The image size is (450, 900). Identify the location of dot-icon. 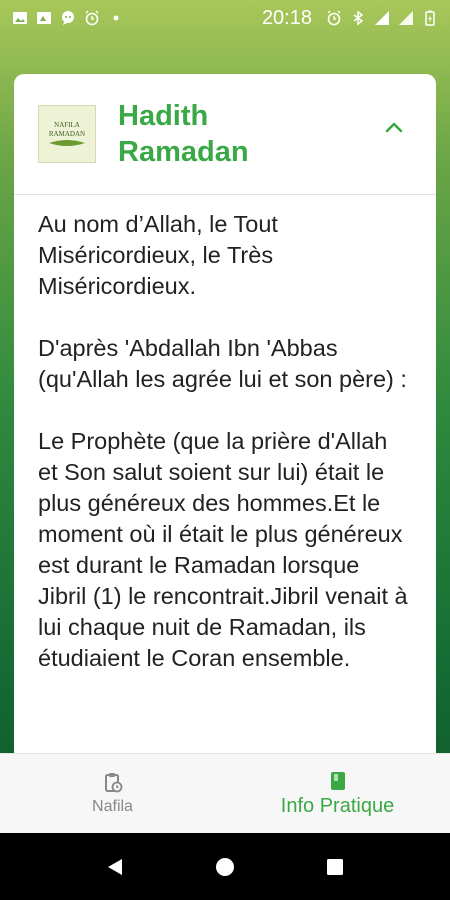
(116, 18).